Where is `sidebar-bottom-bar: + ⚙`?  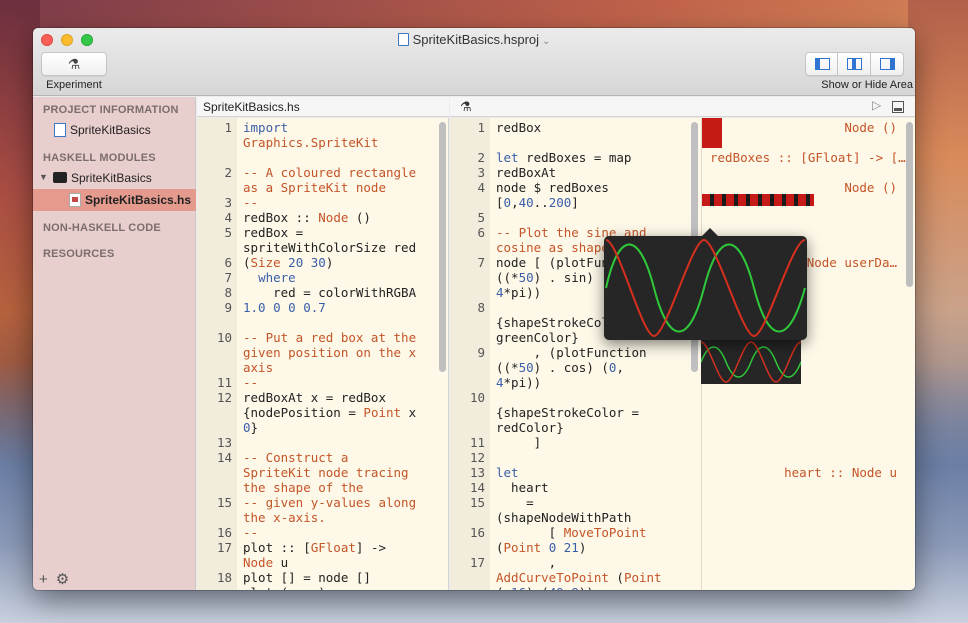 sidebar-bottom-bar: + ⚙ is located at coordinates (58, 579).